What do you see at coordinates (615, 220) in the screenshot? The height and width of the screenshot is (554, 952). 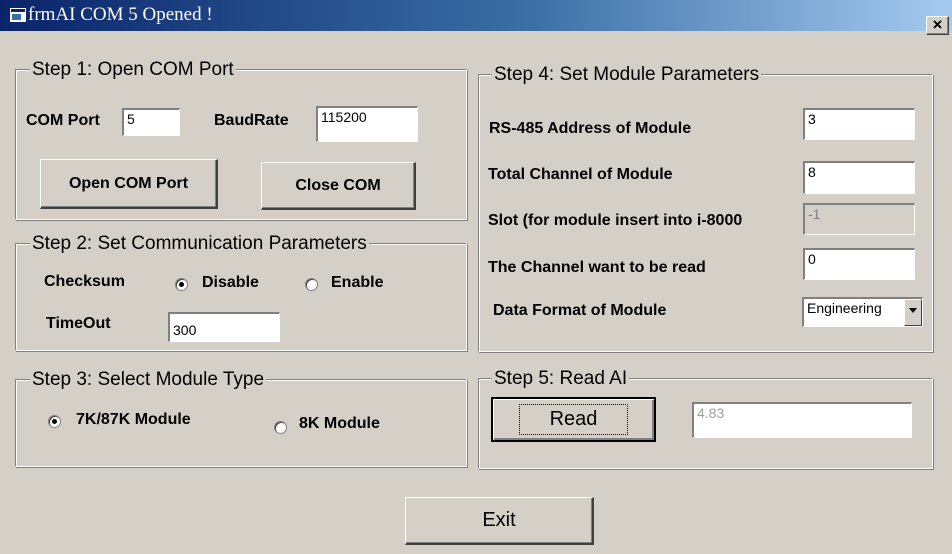 I see `slot-label: Slot (for module insert into i-8000` at bounding box center [615, 220].